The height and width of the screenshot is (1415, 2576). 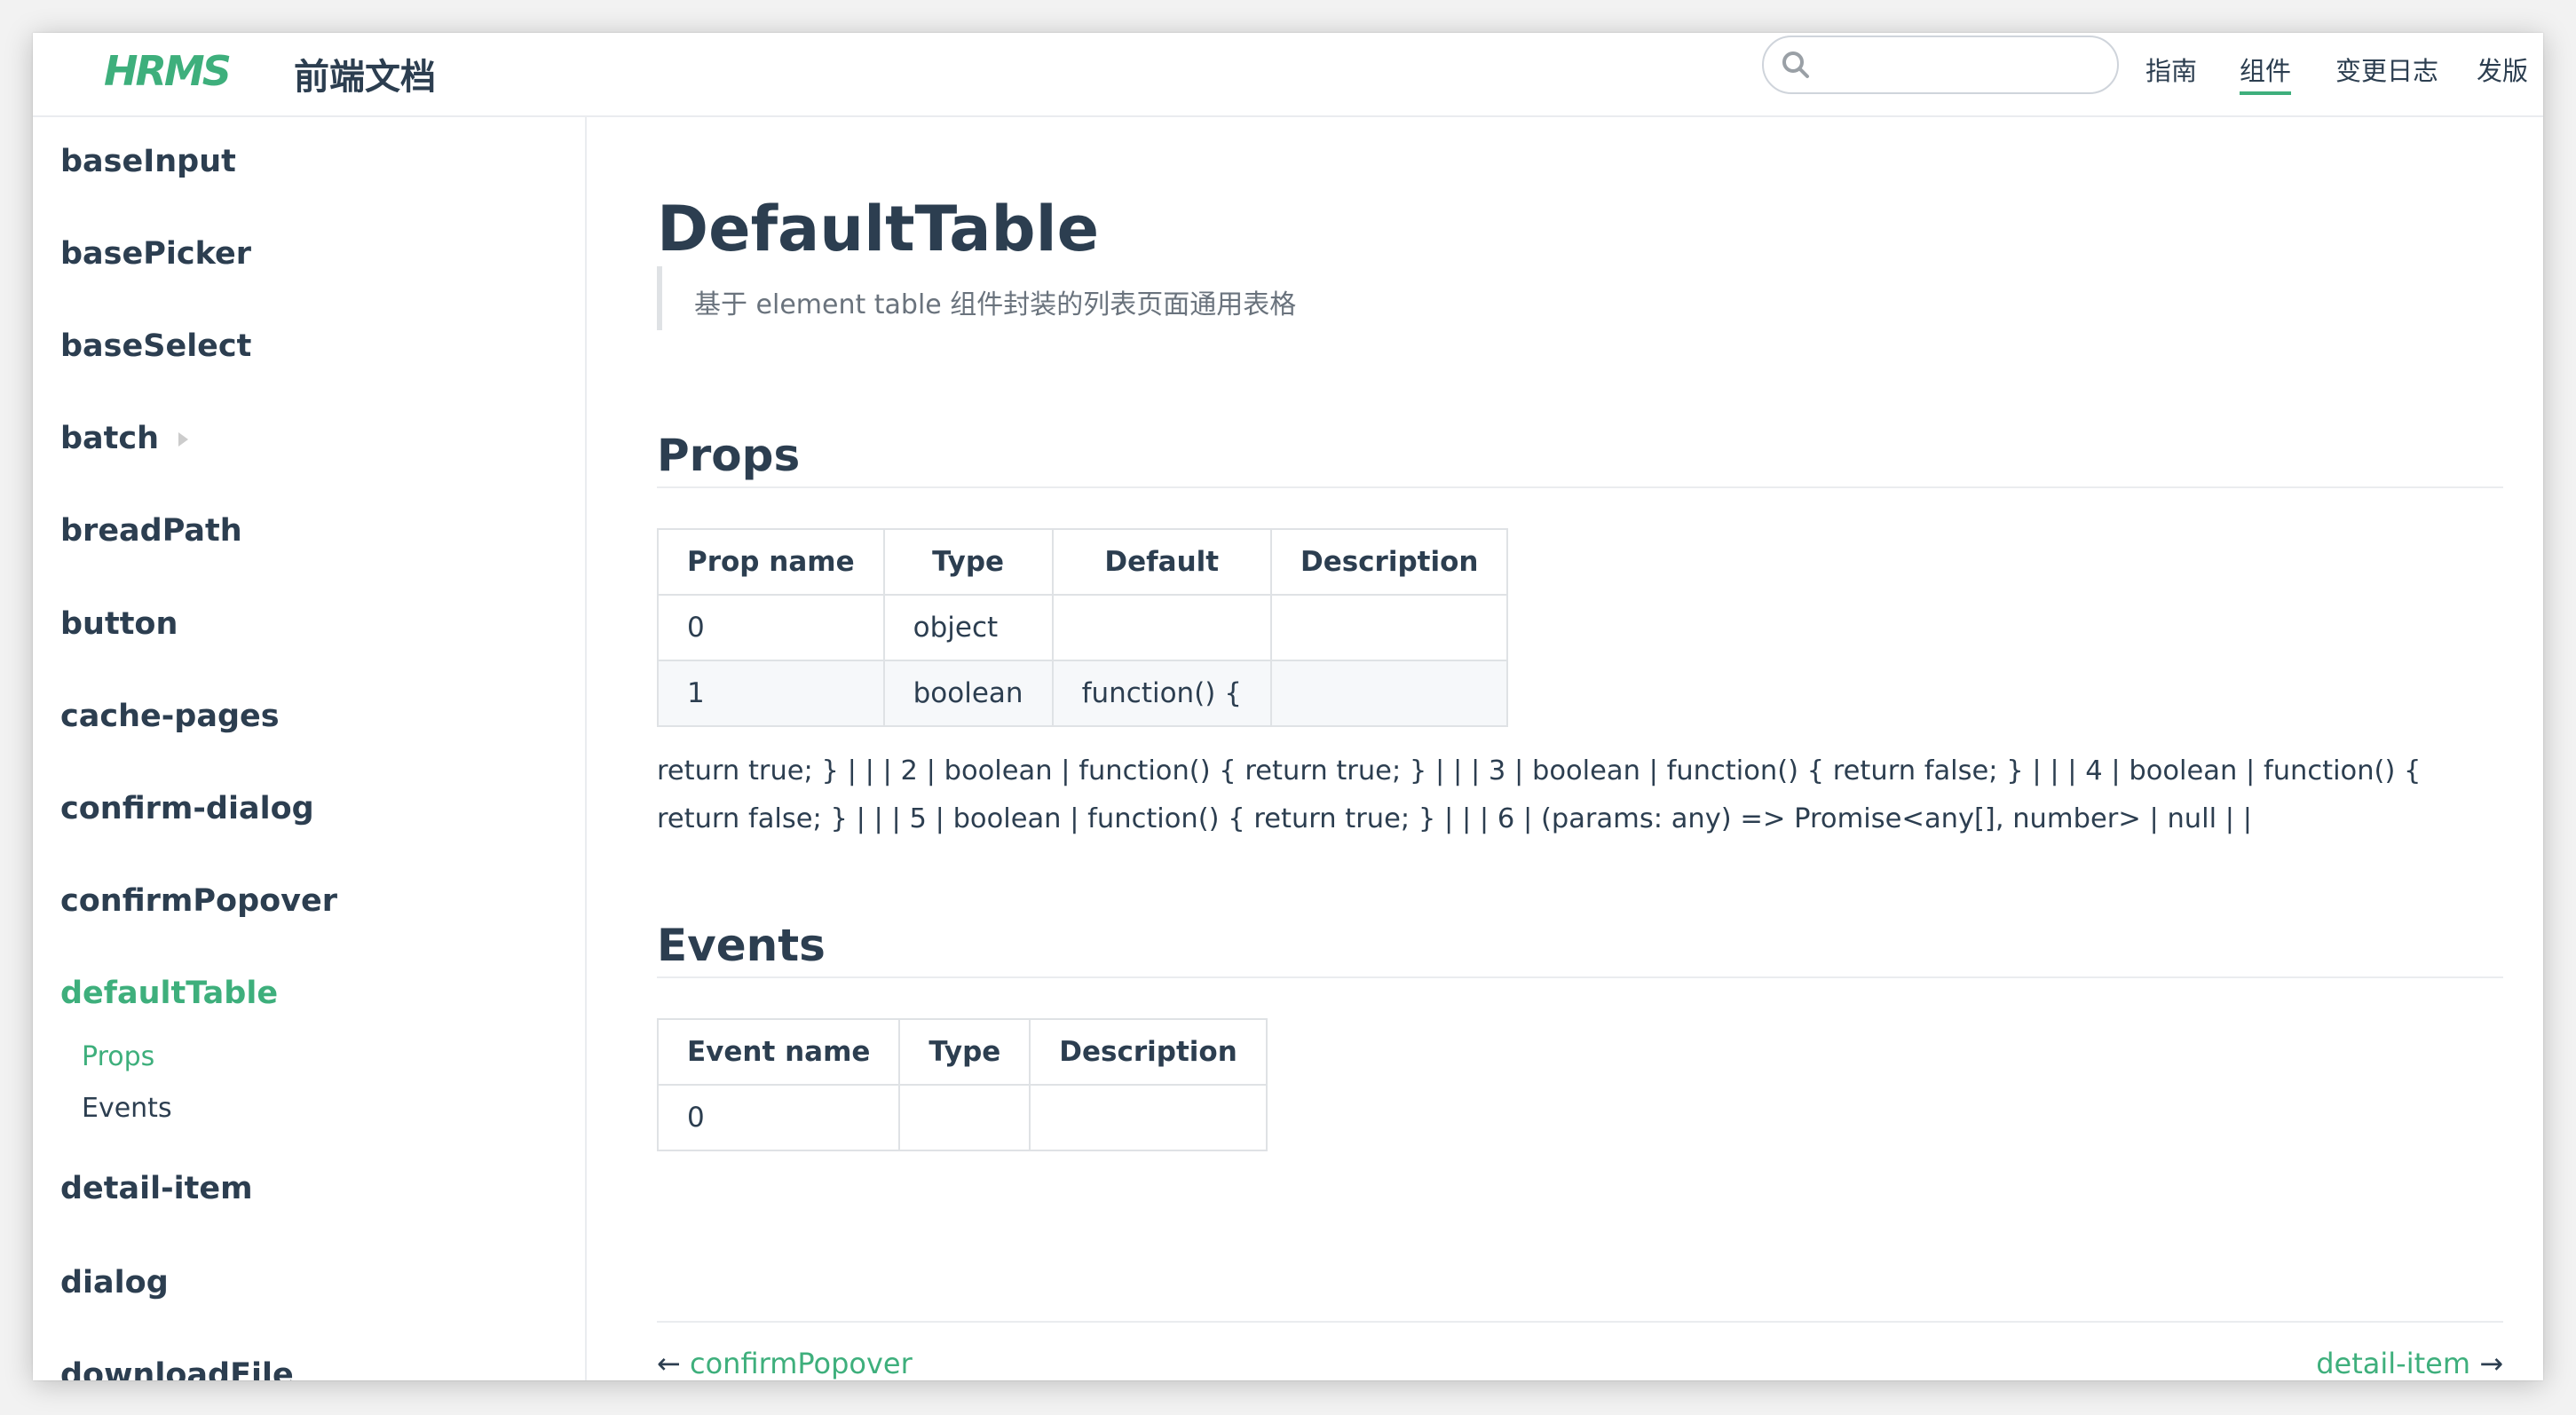 What do you see at coordinates (1580, 1322) in the screenshot?
I see `page-nav-divider` at bounding box center [1580, 1322].